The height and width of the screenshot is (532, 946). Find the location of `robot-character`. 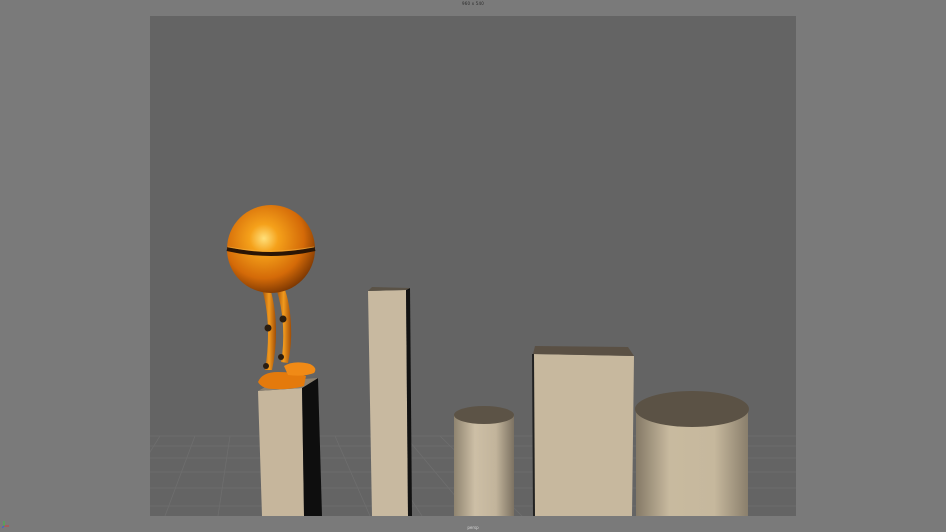

robot-character is located at coordinates (271, 297).